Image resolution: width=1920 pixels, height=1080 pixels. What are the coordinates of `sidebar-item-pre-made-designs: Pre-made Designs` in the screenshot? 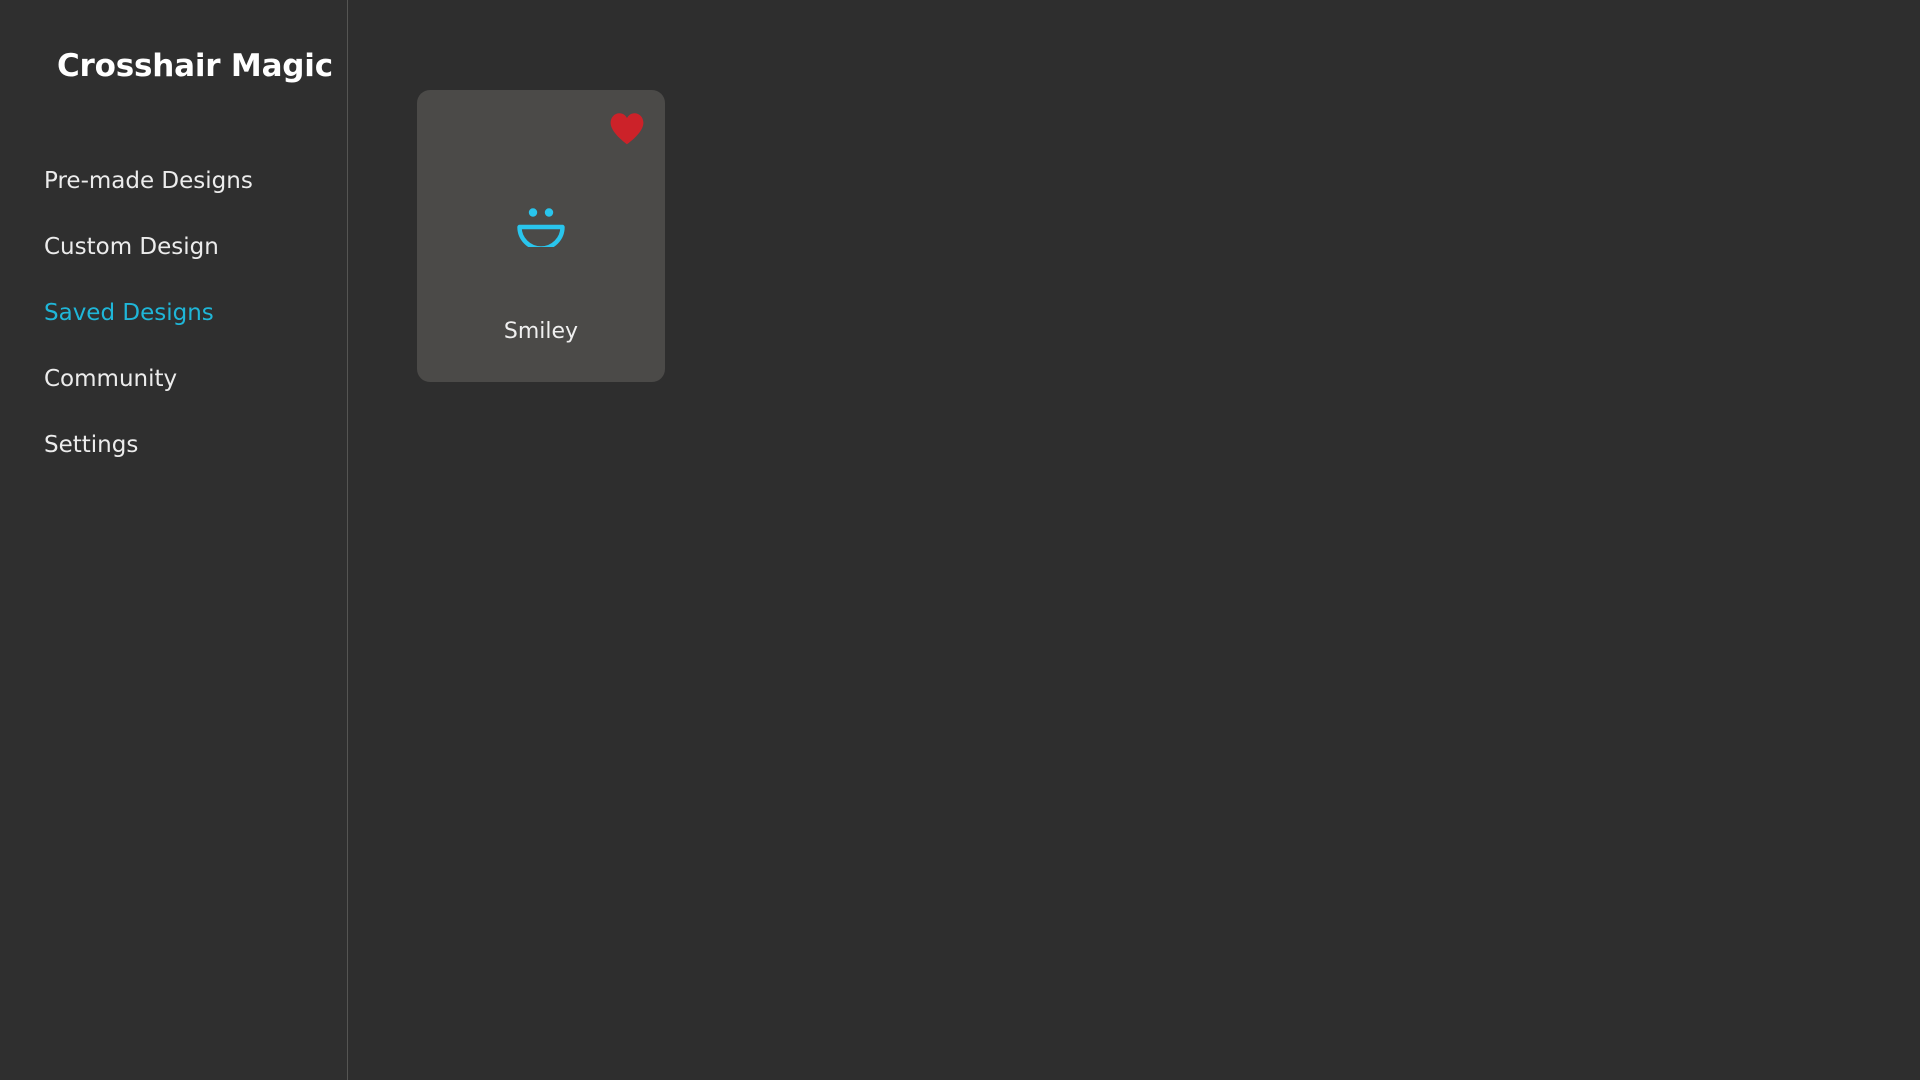 It's located at (174, 181).